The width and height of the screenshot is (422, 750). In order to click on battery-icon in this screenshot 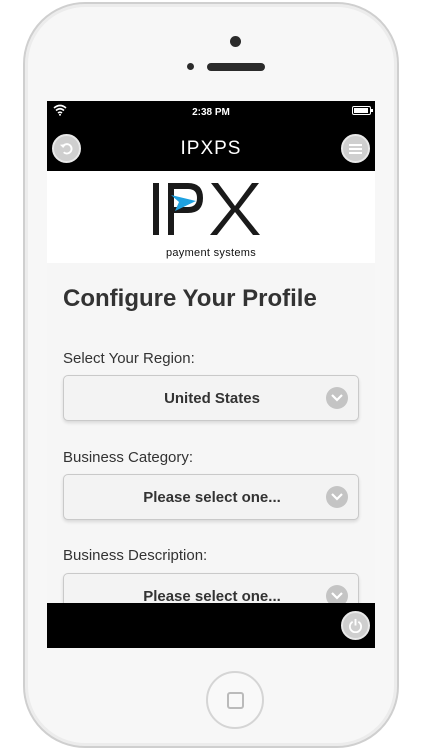, I will do `click(362, 110)`.